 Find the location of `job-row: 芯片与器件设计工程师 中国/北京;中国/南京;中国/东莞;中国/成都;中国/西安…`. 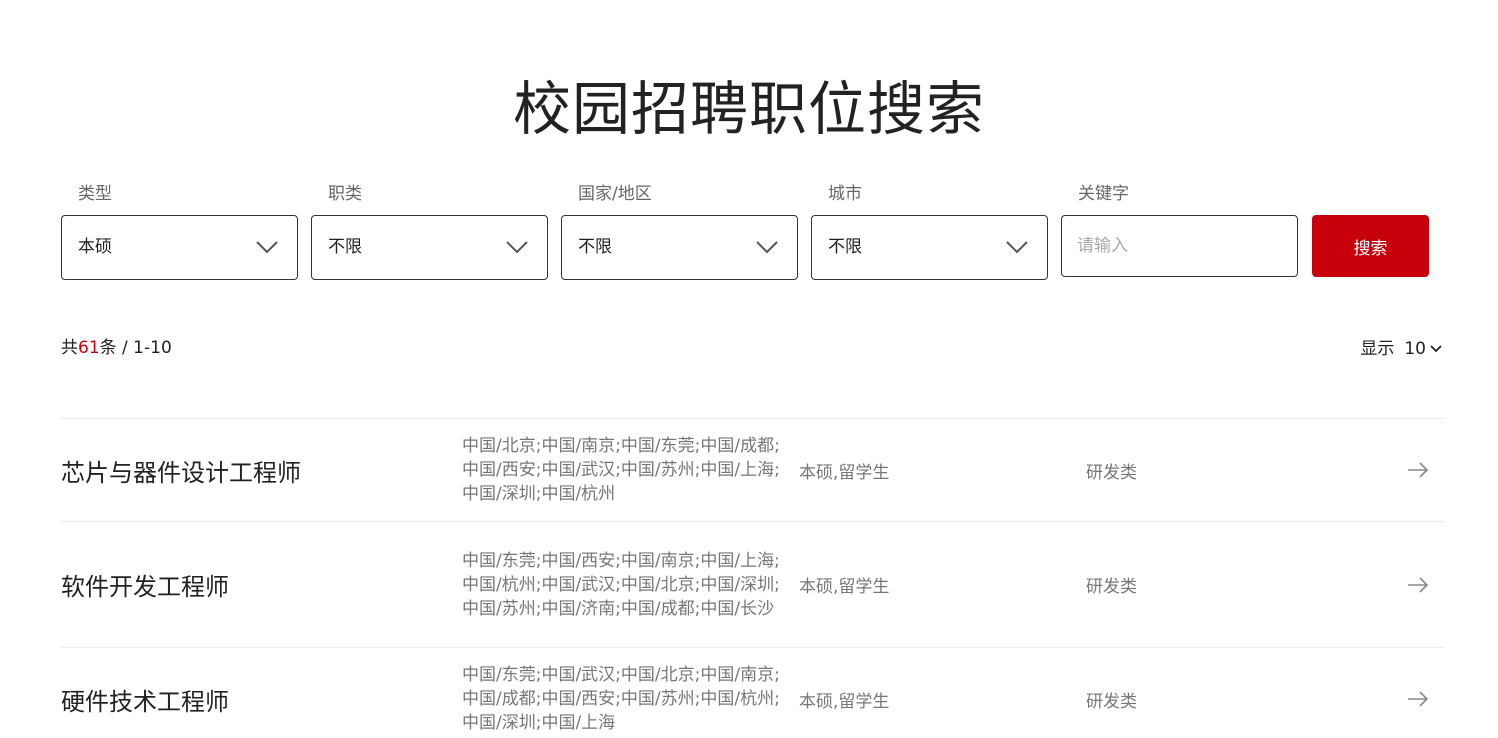

job-row: 芯片与器件设计工程师 中国/北京;中国/南京;中国/东莞;中国/成都;中国/西安… is located at coordinates (752, 470).